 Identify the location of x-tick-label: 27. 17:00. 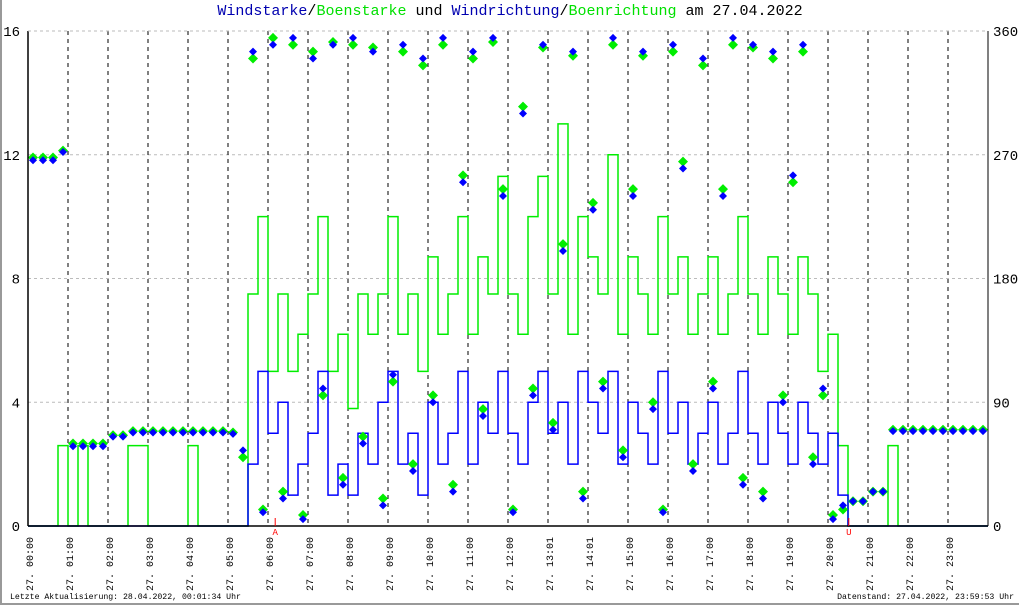
(711, 564).